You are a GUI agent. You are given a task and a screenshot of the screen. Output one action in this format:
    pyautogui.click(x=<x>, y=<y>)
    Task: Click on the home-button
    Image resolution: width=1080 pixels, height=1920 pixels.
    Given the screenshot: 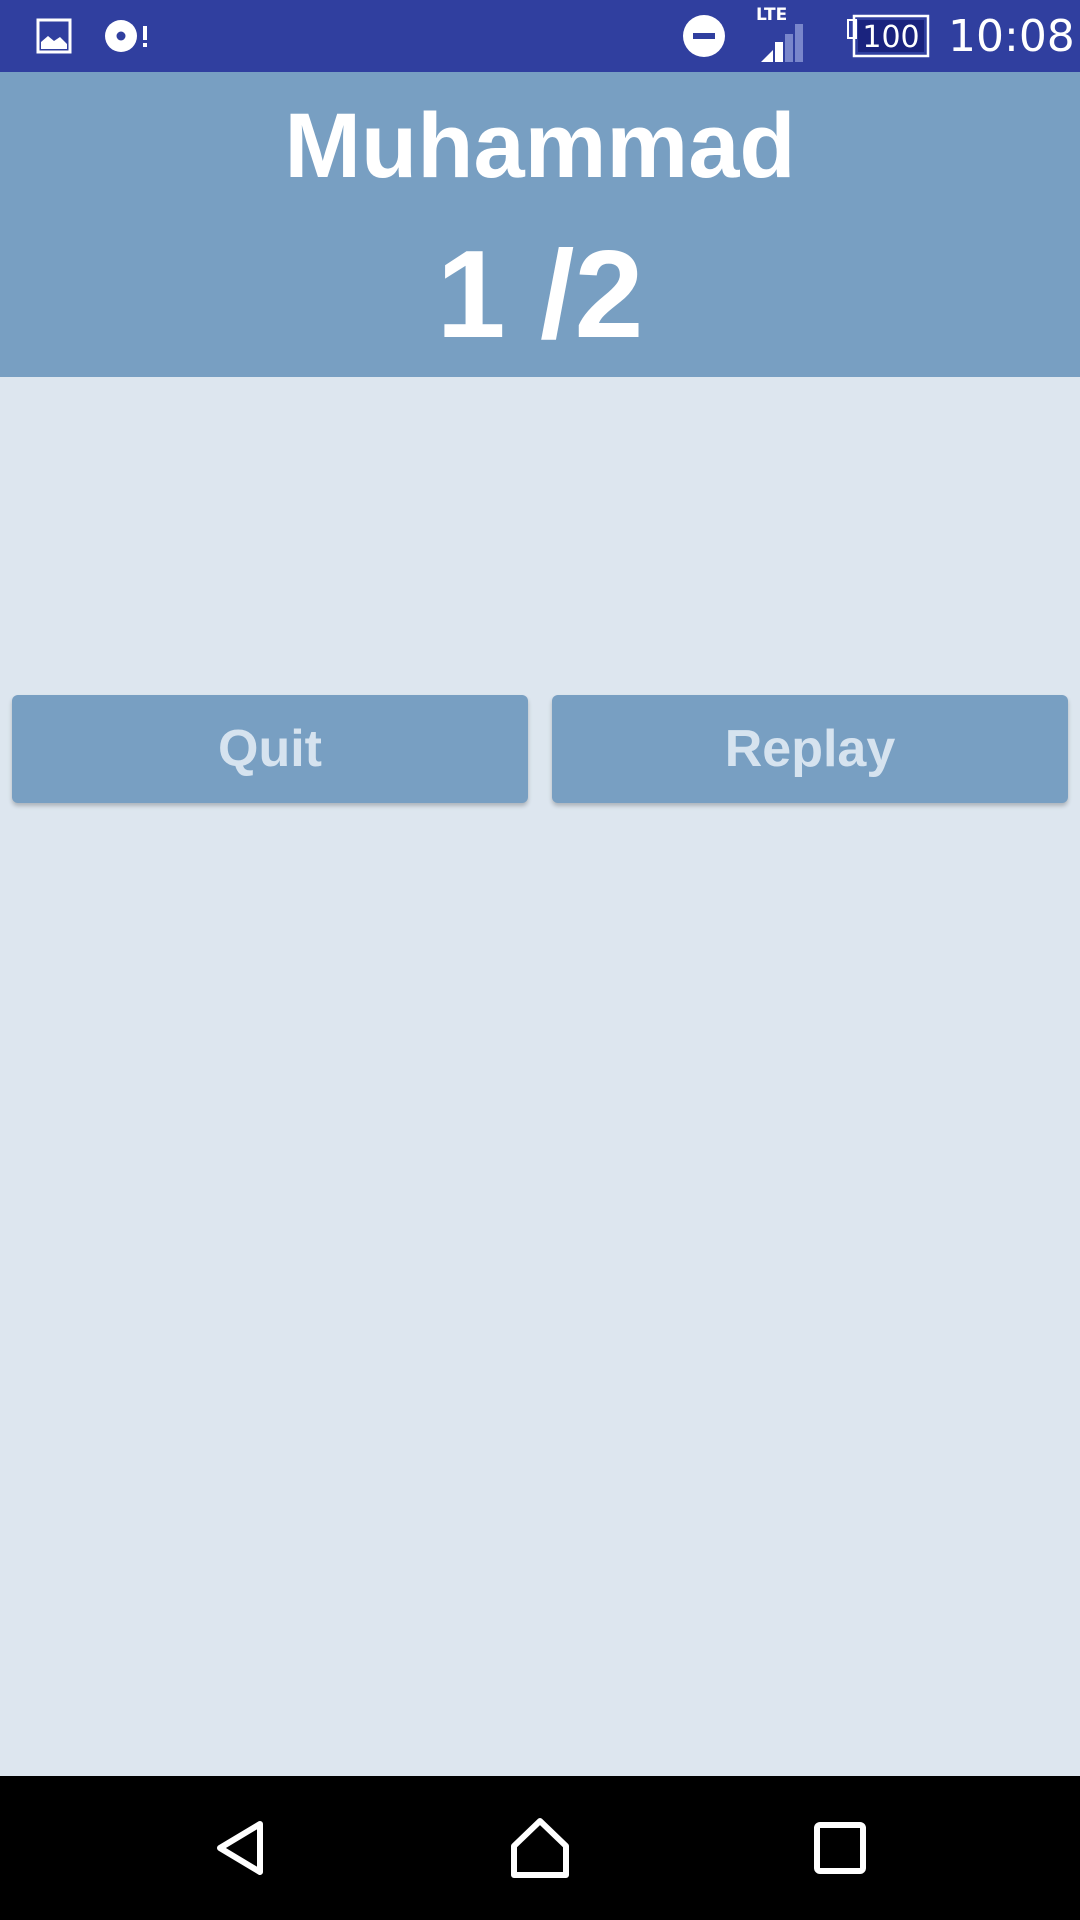 What is the action you would take?
    pyautogui.click(x=540, y=1848)
    